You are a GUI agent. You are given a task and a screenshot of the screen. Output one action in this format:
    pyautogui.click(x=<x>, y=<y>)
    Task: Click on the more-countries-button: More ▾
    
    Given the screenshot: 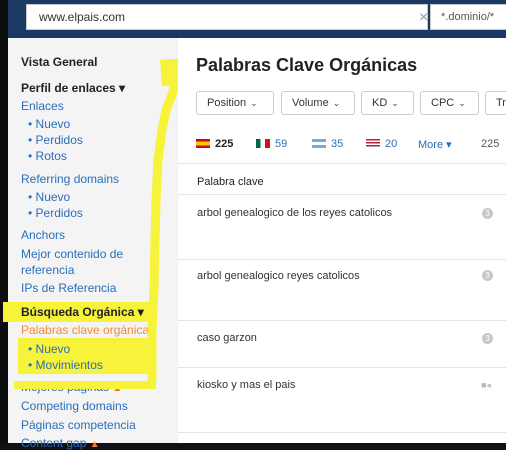 What is the action you would take?
    pyautogui.click(x=435, y=144)
    